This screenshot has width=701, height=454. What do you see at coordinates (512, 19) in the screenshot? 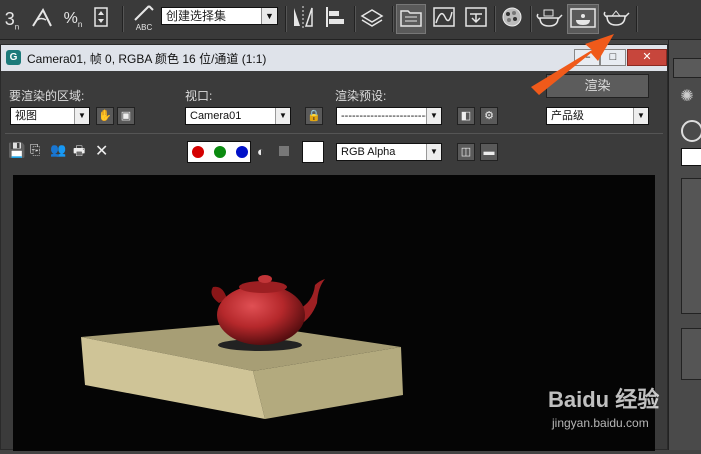
I see `material-editor-icon` at bounding box center [512, 19].